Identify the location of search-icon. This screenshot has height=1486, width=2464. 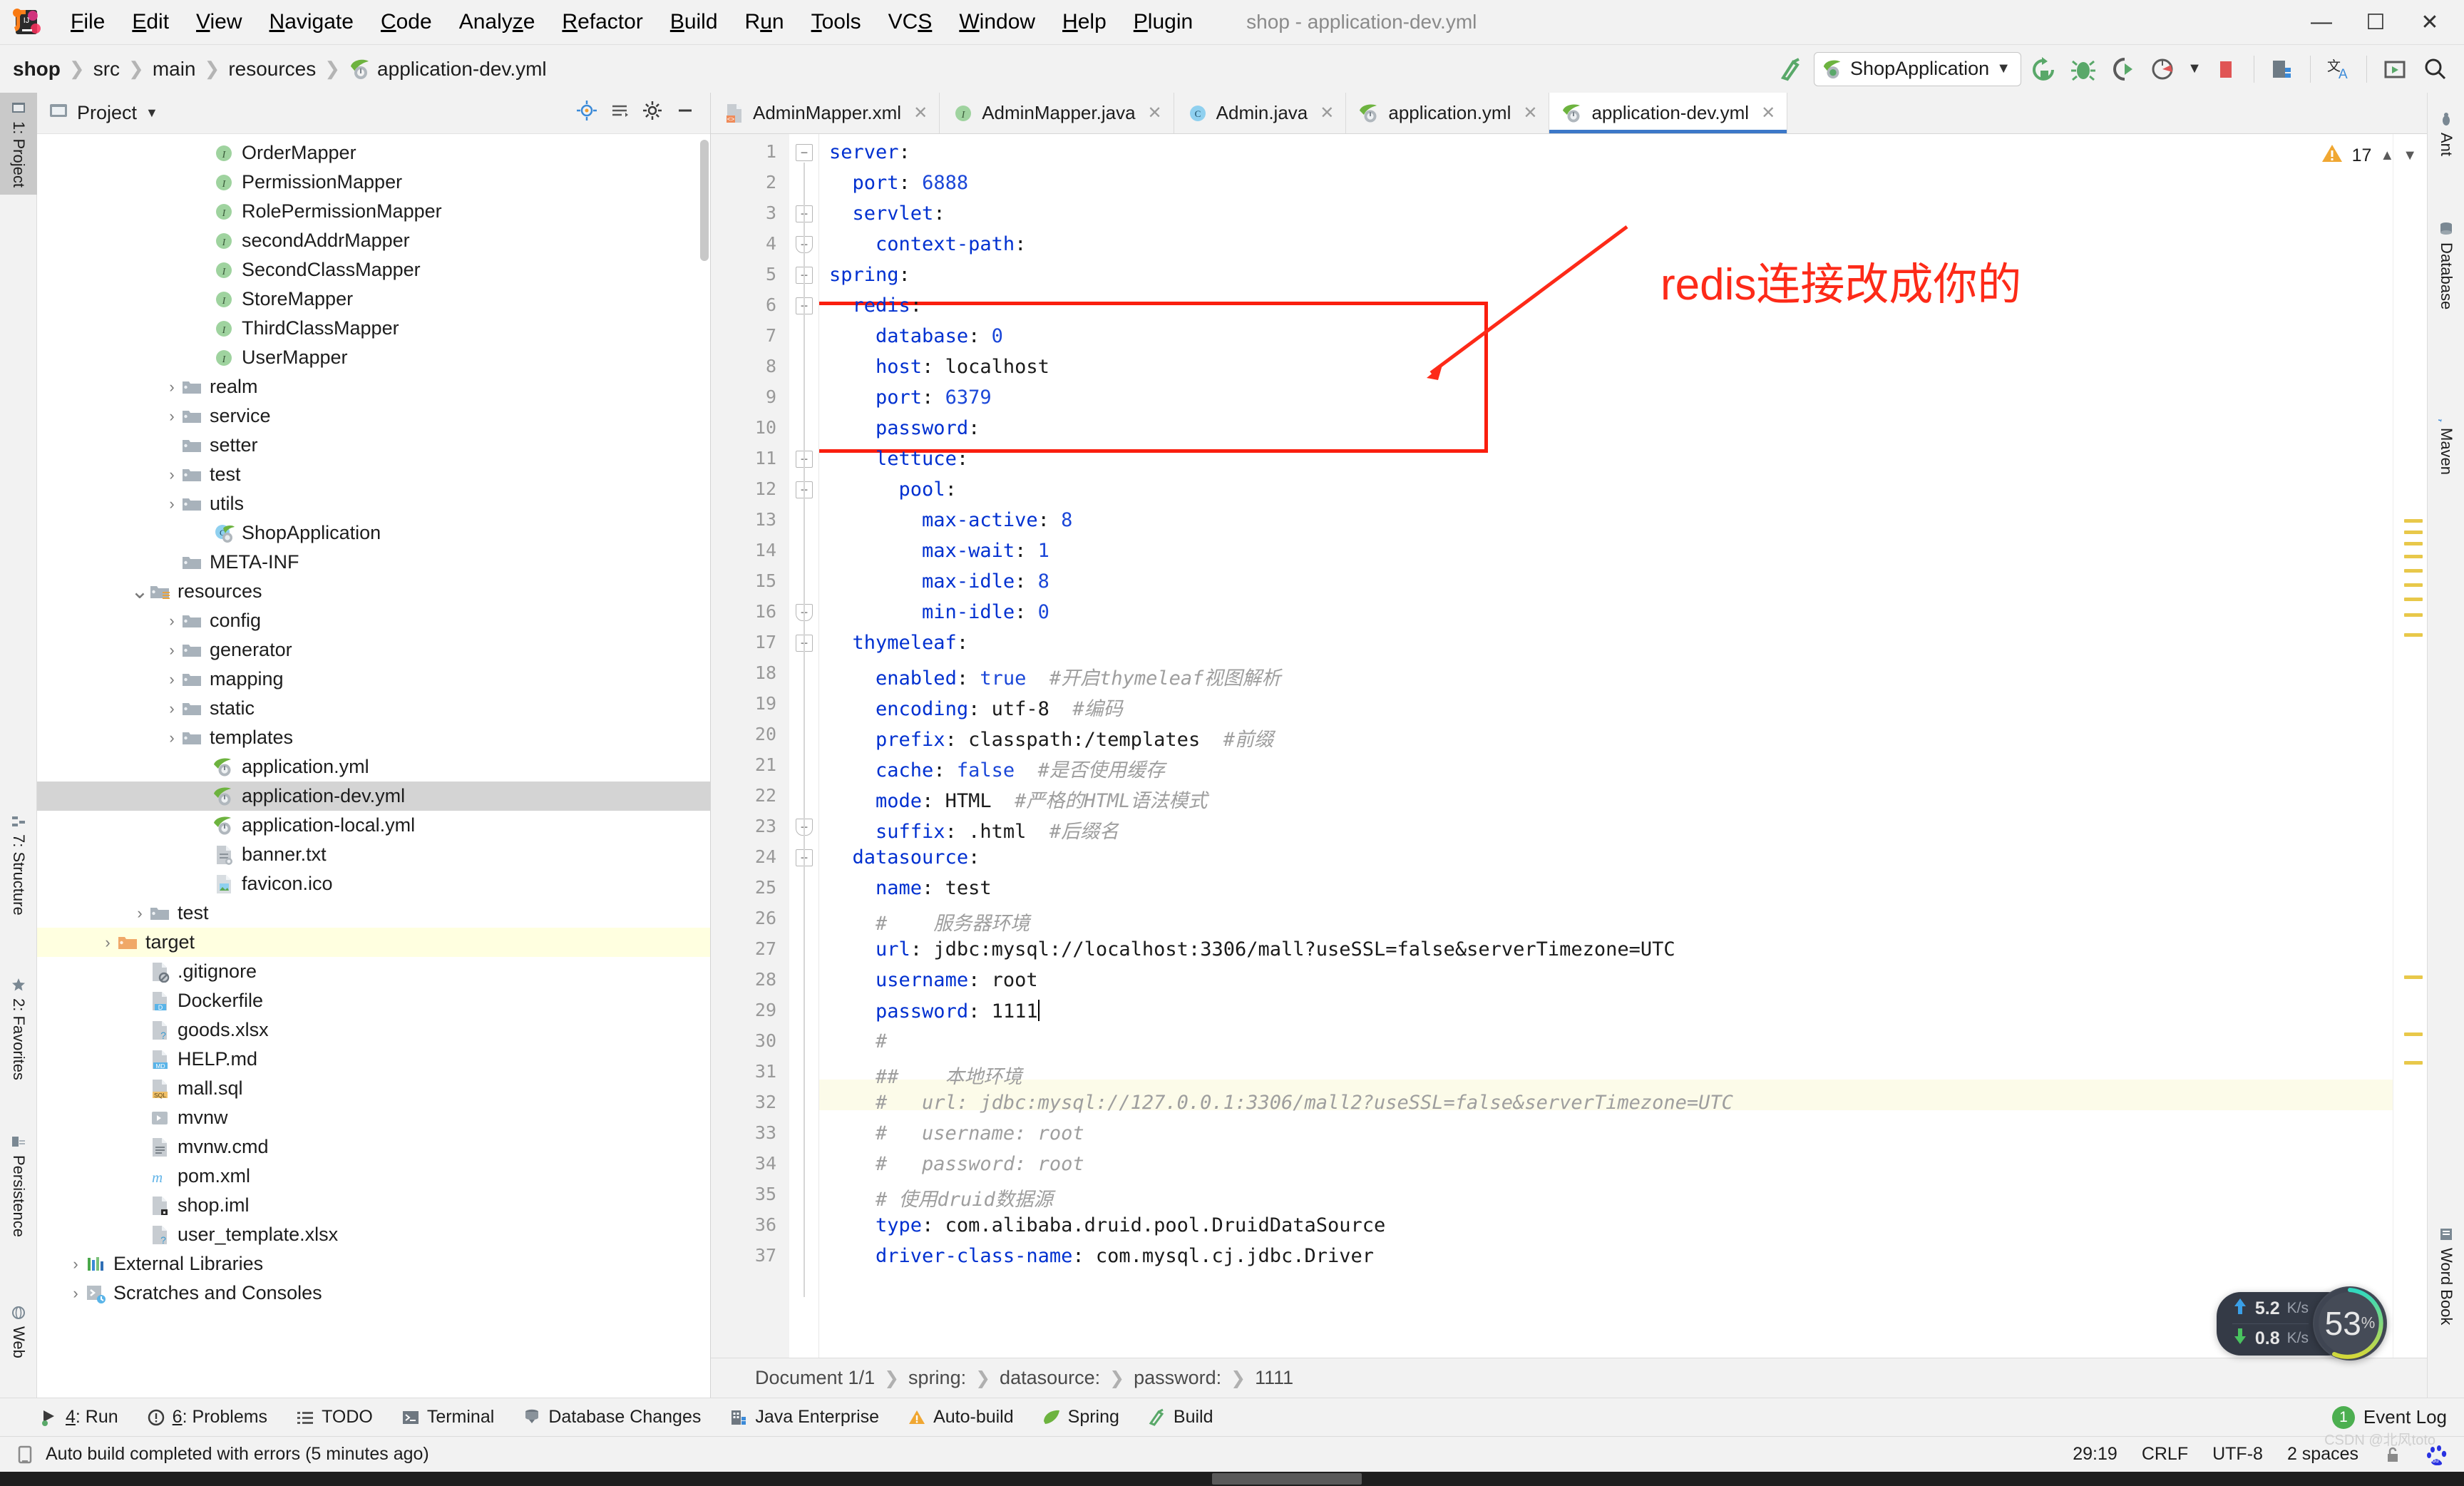
(2435, 69).